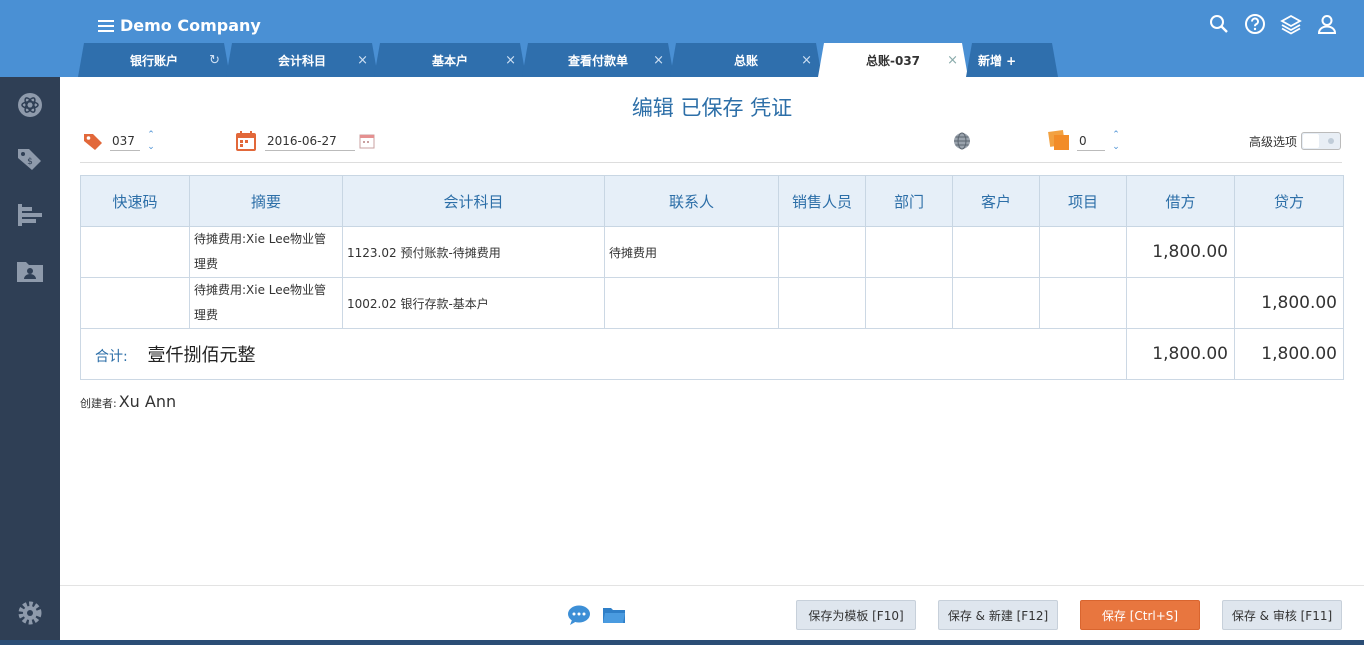  I want to click on tab-chart-of-accounts: 会计科目 ×, so click(302, 60).